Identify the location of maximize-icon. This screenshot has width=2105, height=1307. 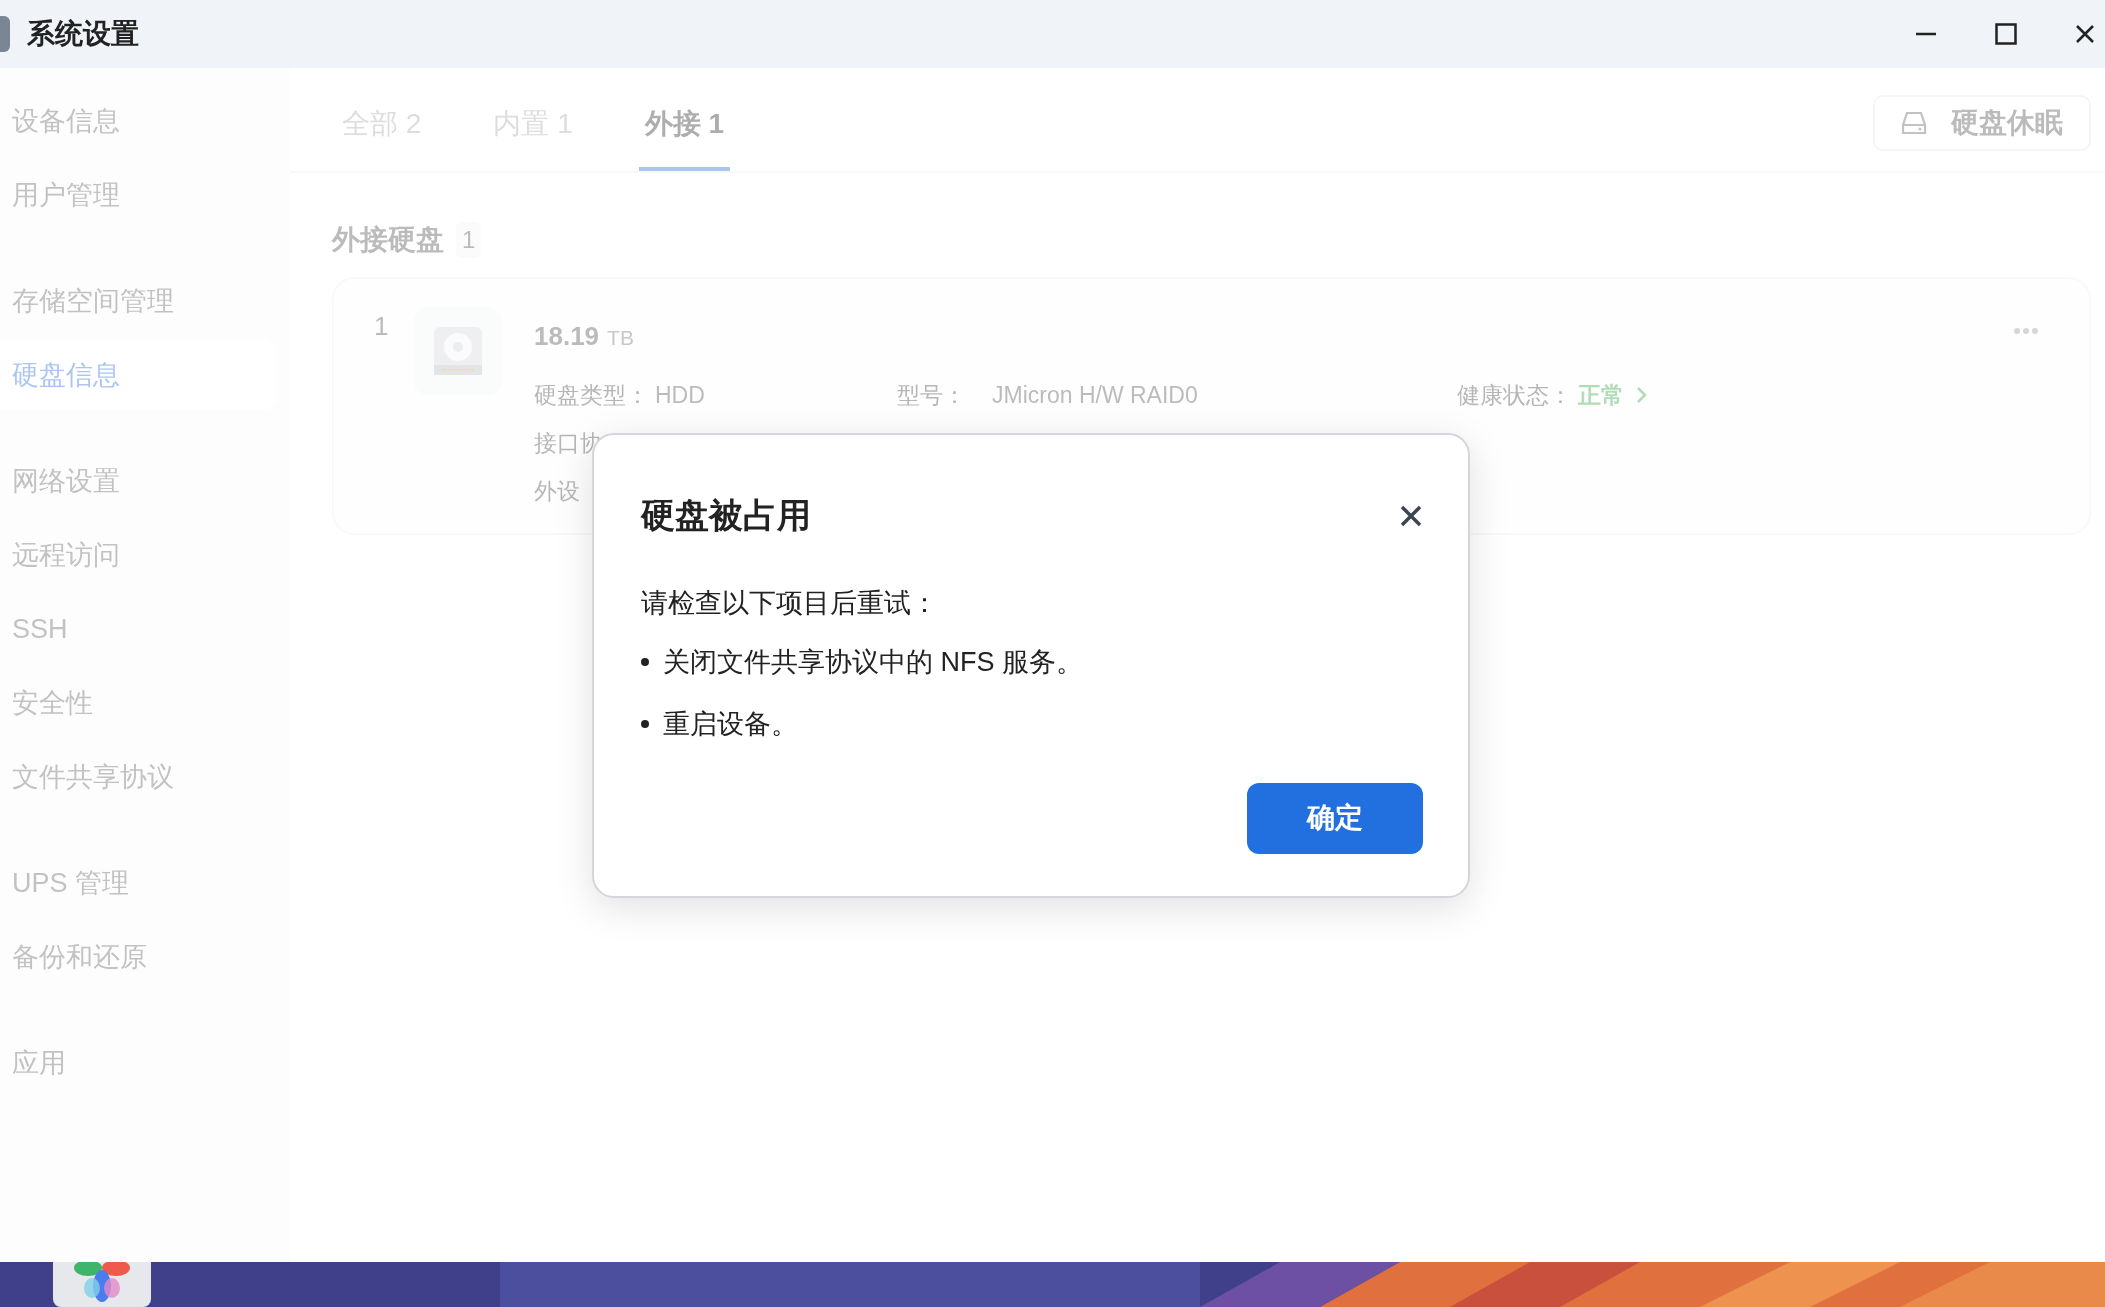
(2006, 34).